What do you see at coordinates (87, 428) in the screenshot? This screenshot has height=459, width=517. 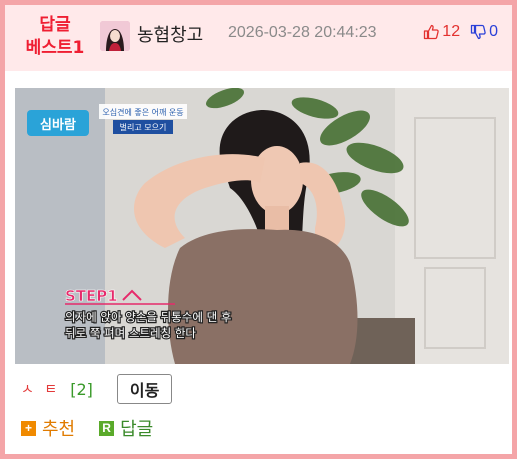 I see `post-actions: + 추천 R 답글` at bounding box center [87, 428].